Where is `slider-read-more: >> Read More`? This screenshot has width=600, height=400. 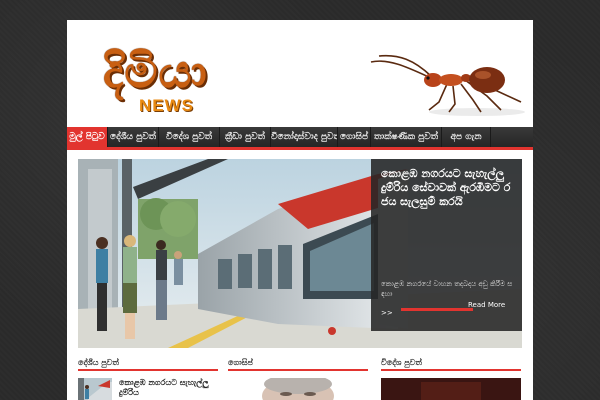 slider-read-more: >> Read More is located at coordinates (447, 308).